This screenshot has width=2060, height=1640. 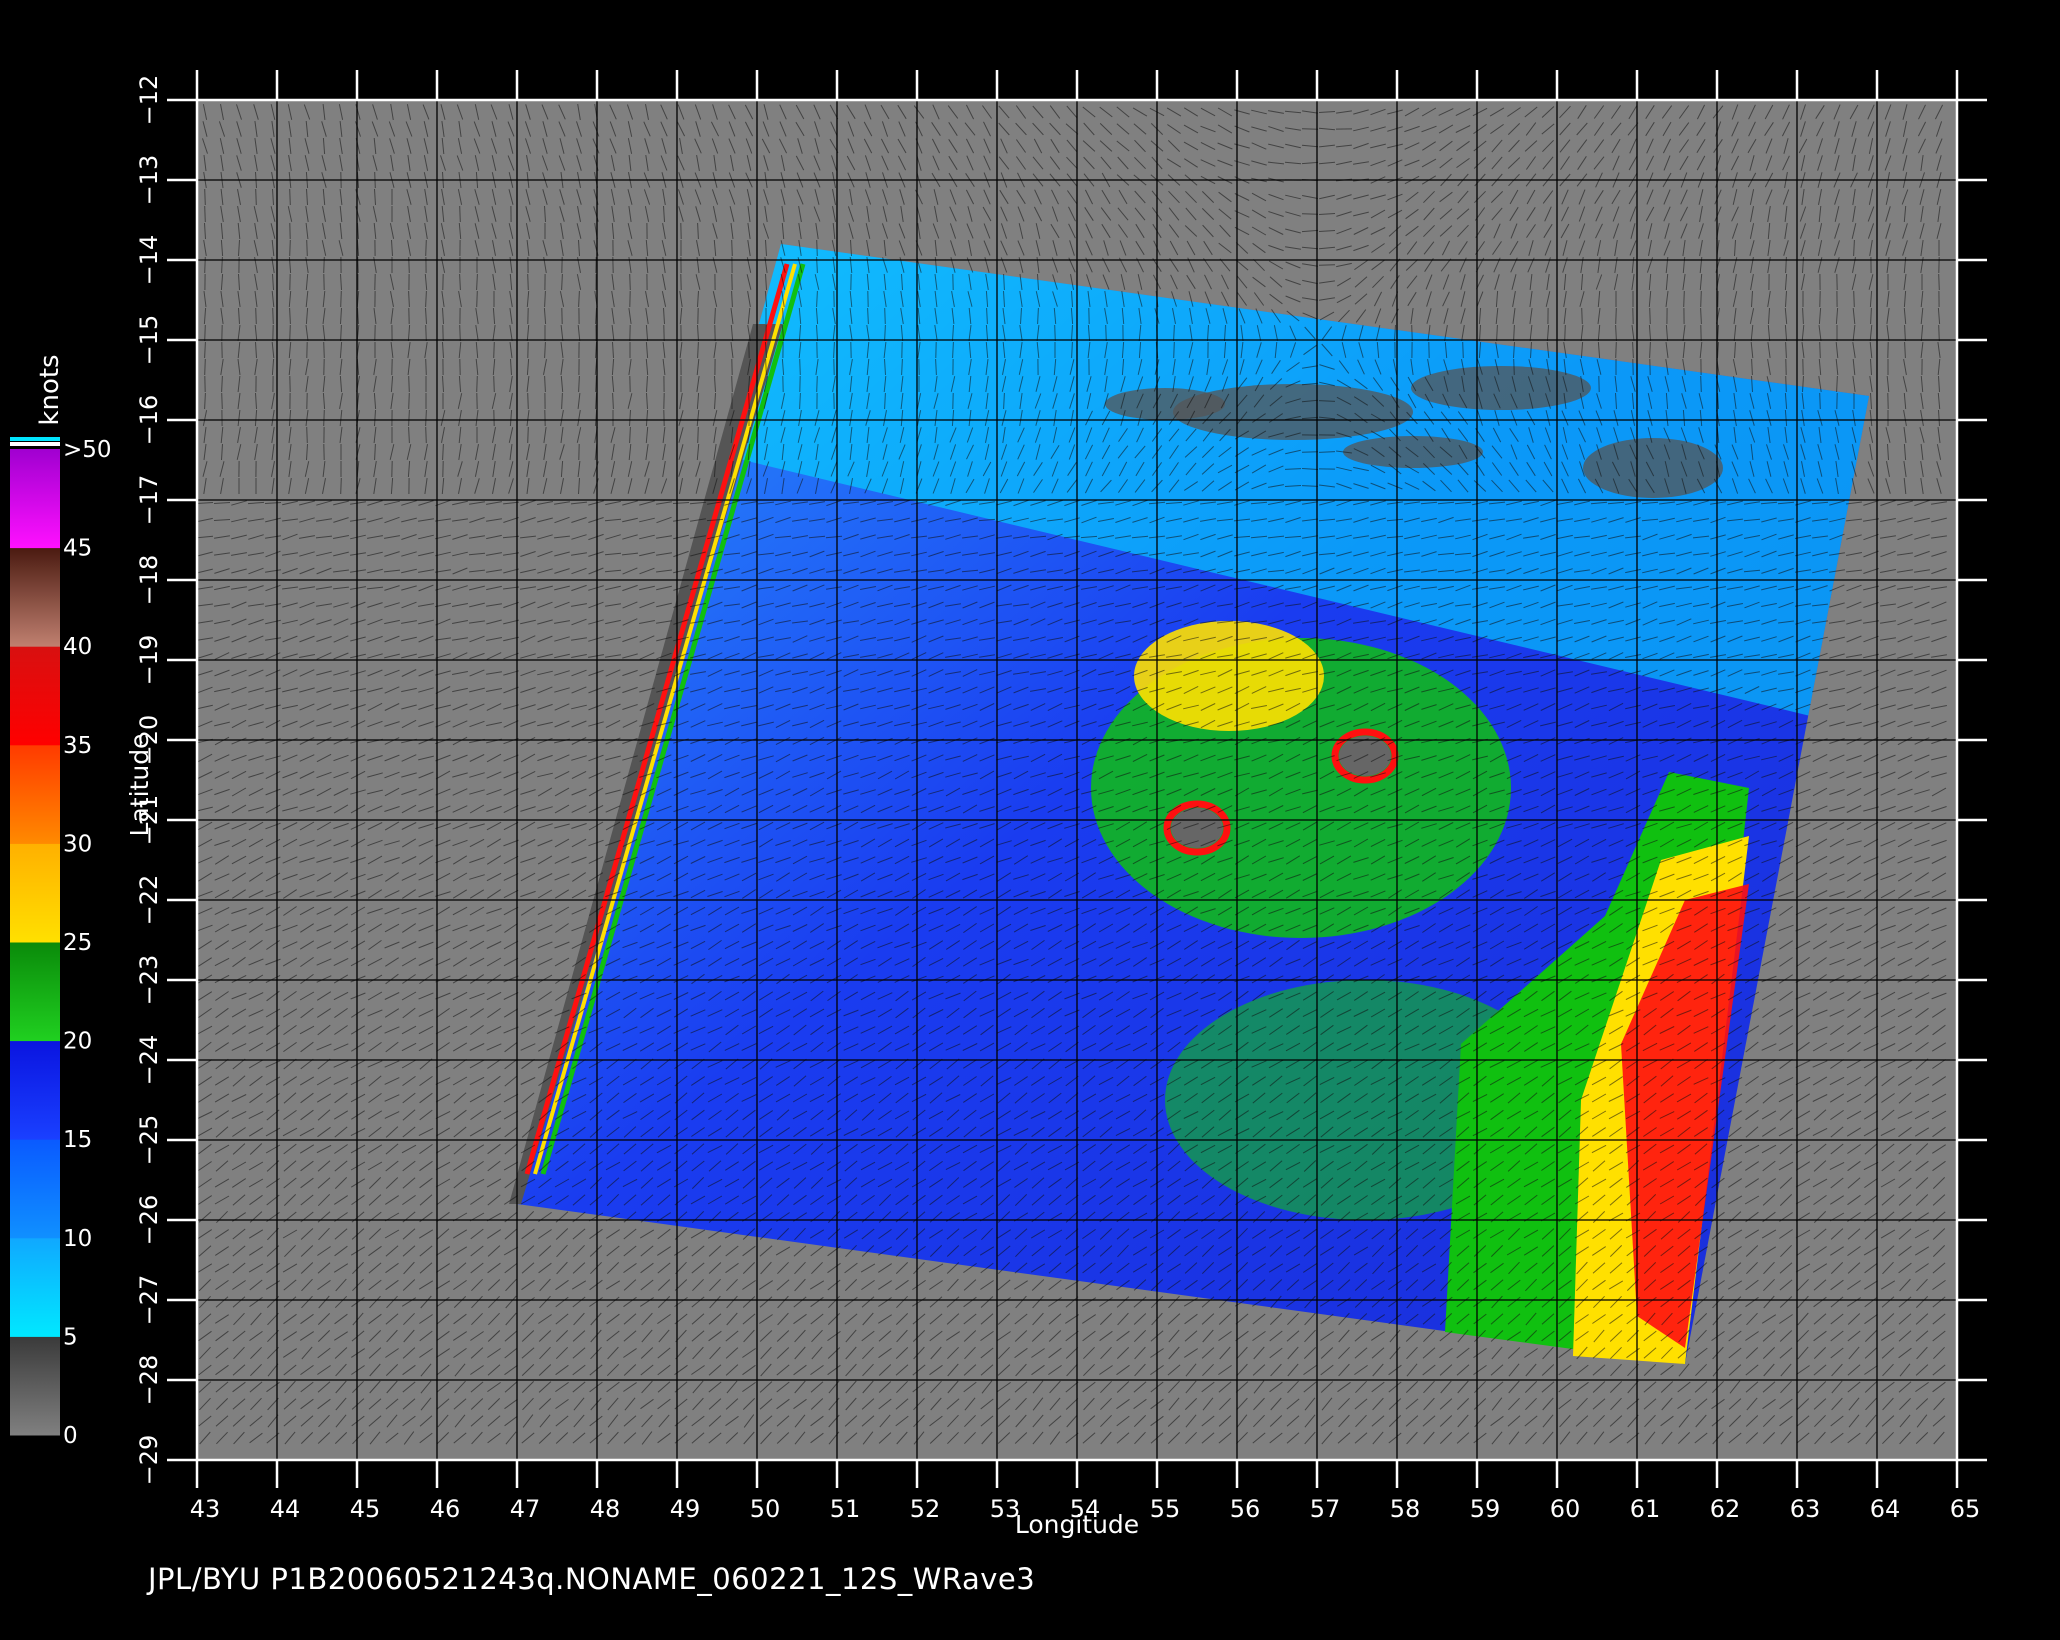 I want to click on x-tick-label: 57, so click(x=1325, y=1509).